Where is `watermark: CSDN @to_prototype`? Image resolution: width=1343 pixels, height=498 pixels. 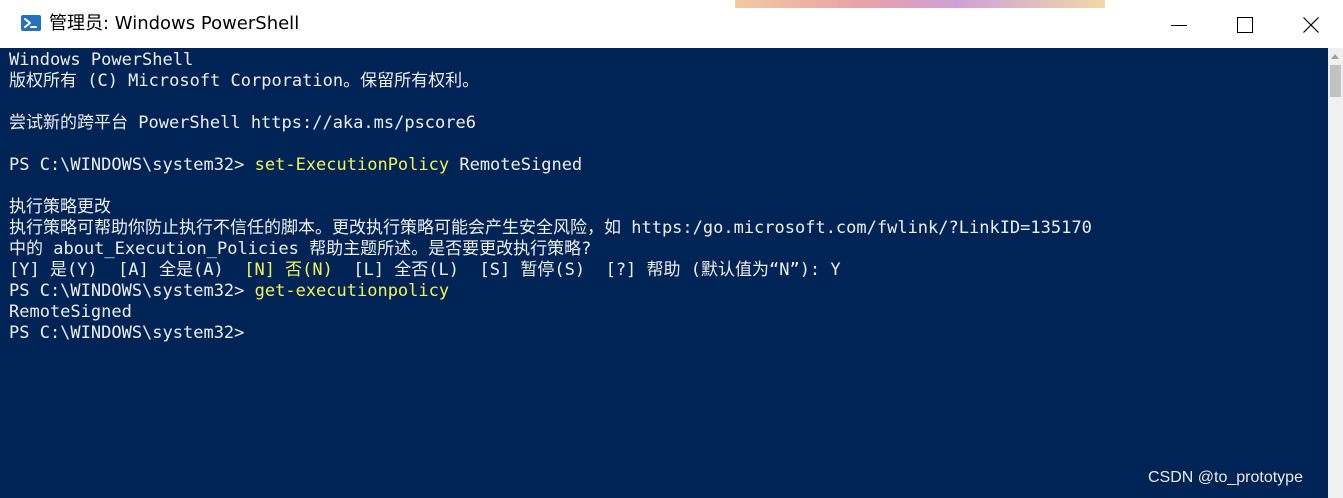
watermark: CSDN @to_prototype is located at coordinates (1225, 477).